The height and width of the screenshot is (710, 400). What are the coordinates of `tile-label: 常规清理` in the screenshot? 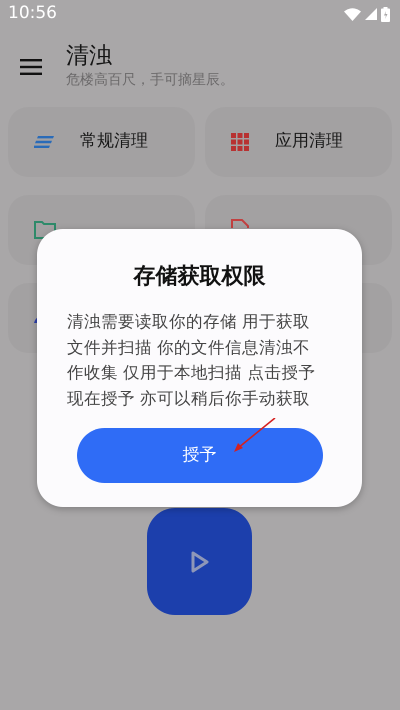 It's located at (114, 142).